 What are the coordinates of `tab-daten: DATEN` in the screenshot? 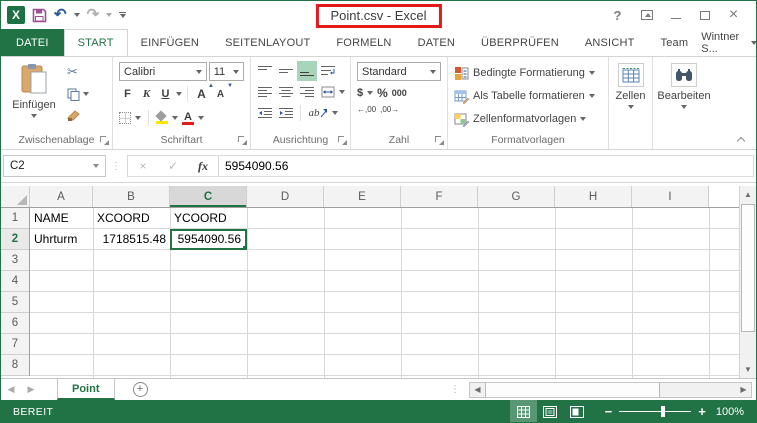 It's located at (436, 42).